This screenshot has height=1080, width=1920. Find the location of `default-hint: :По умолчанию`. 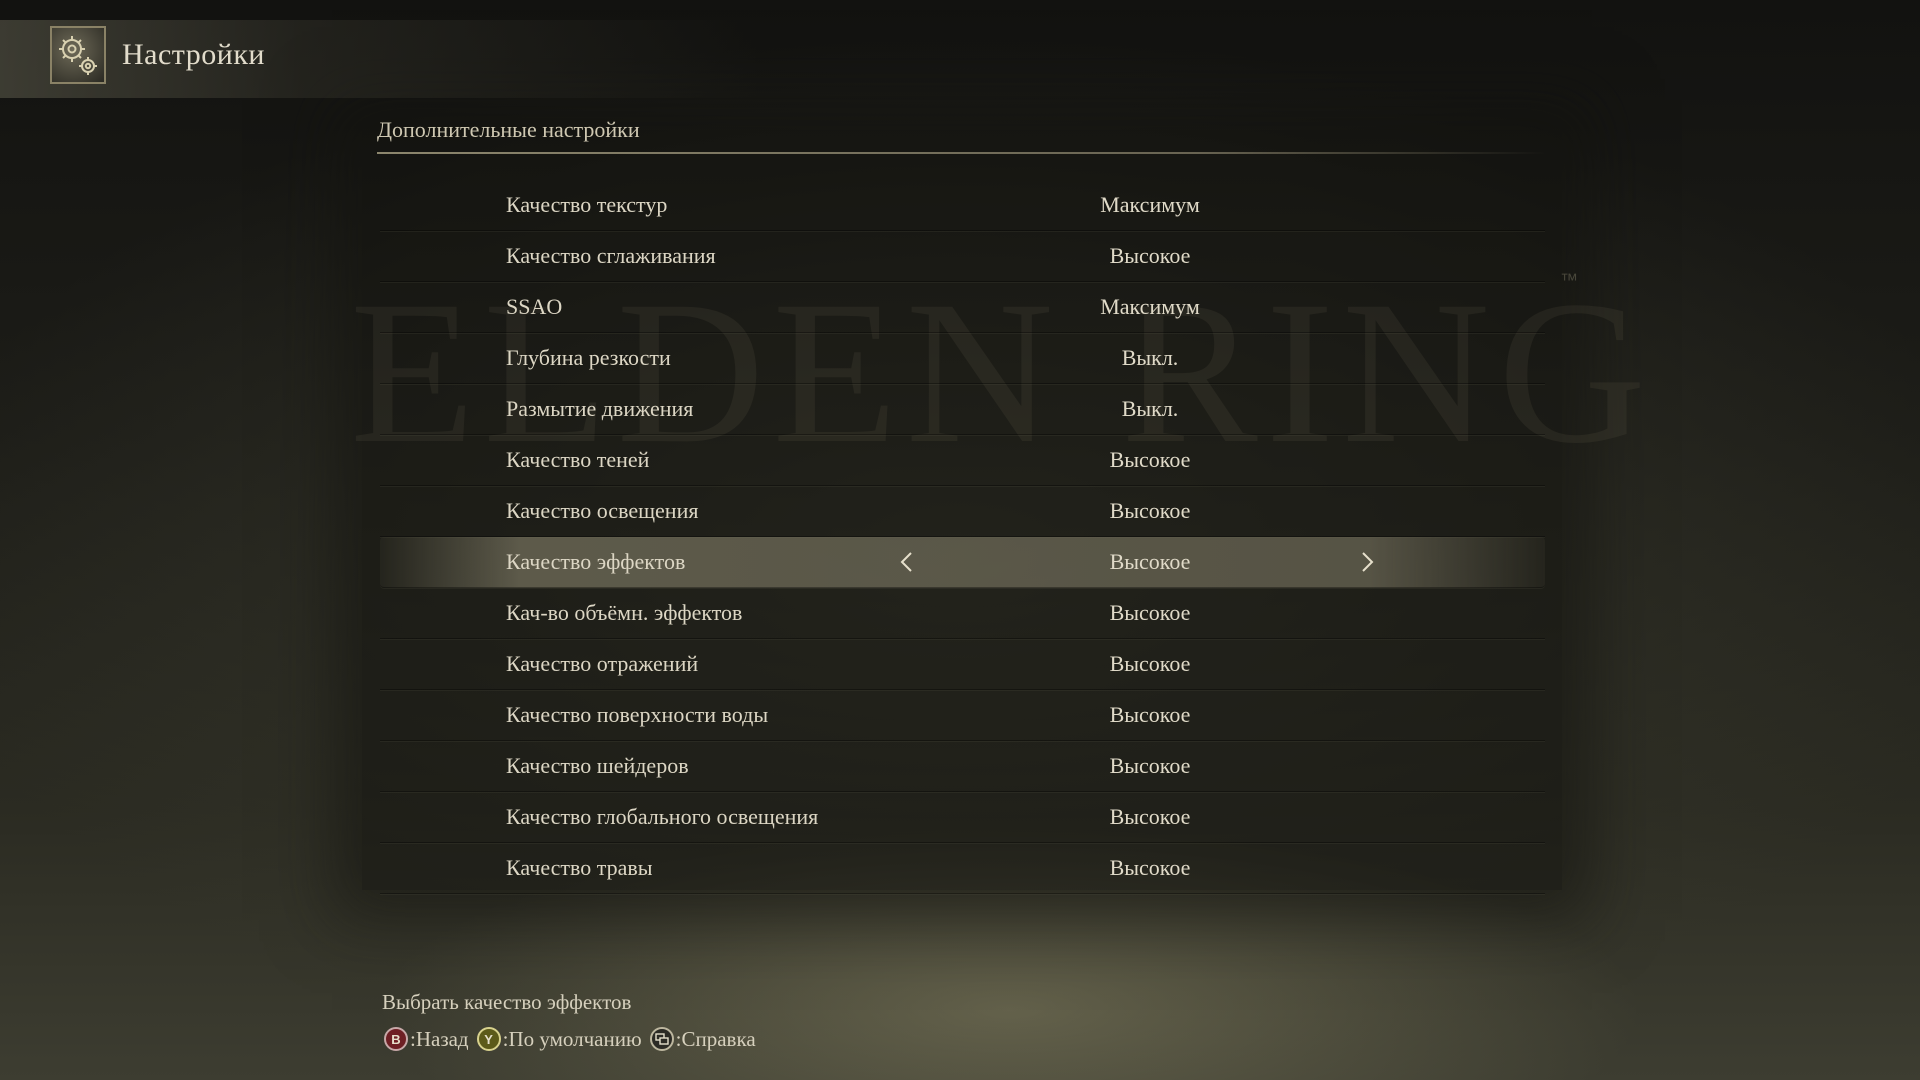

default-hint: :По умолчанию is located at coordinates (572, 1039).